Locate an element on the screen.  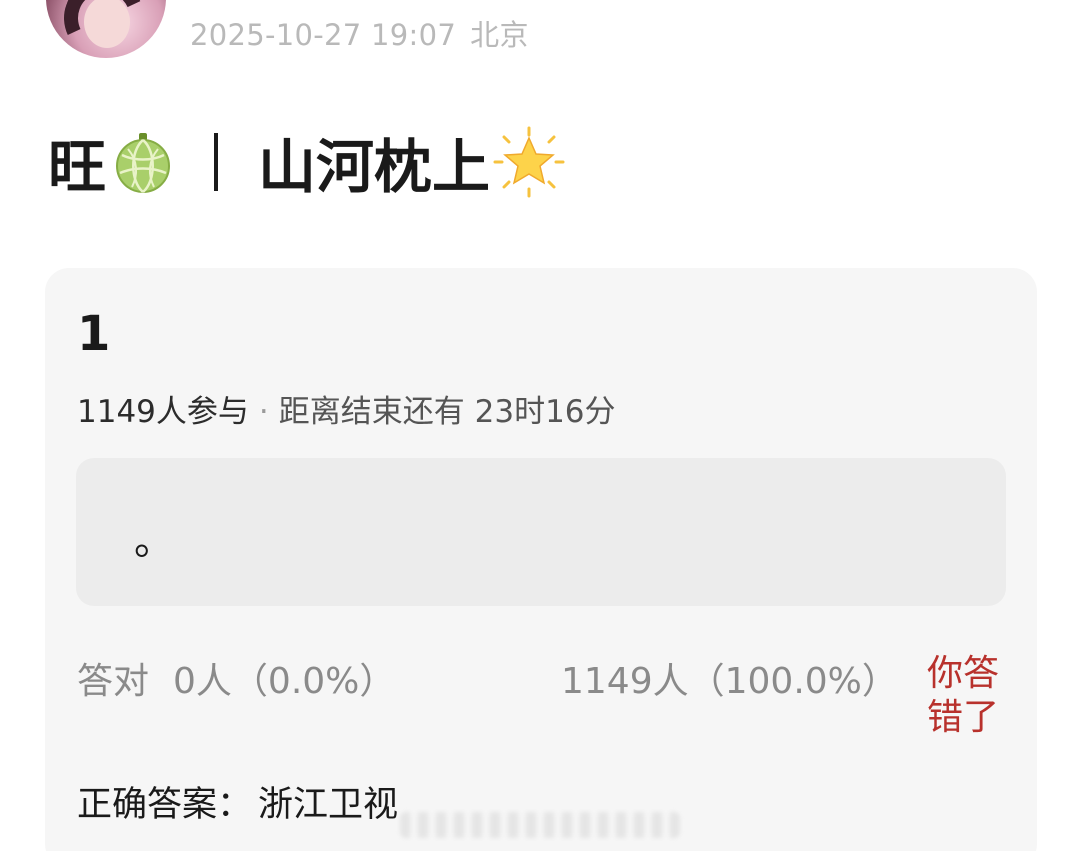
glowing-star-icon is located at coordinates (529, 162).